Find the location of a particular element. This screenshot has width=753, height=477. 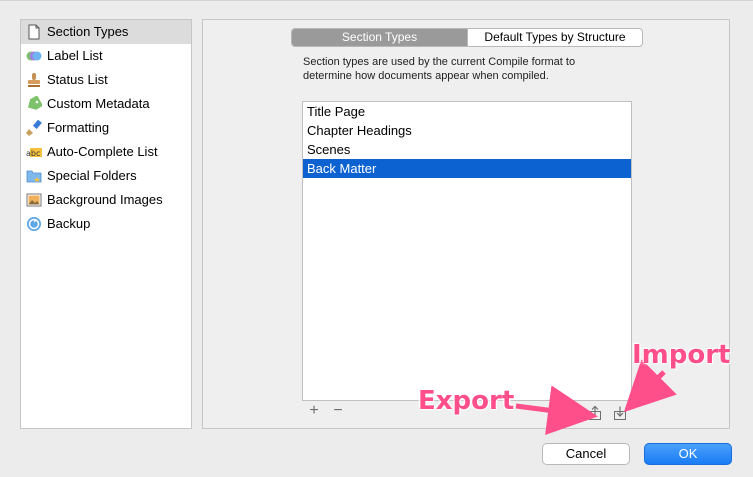

image-icon is located at coordinates (34, 200).